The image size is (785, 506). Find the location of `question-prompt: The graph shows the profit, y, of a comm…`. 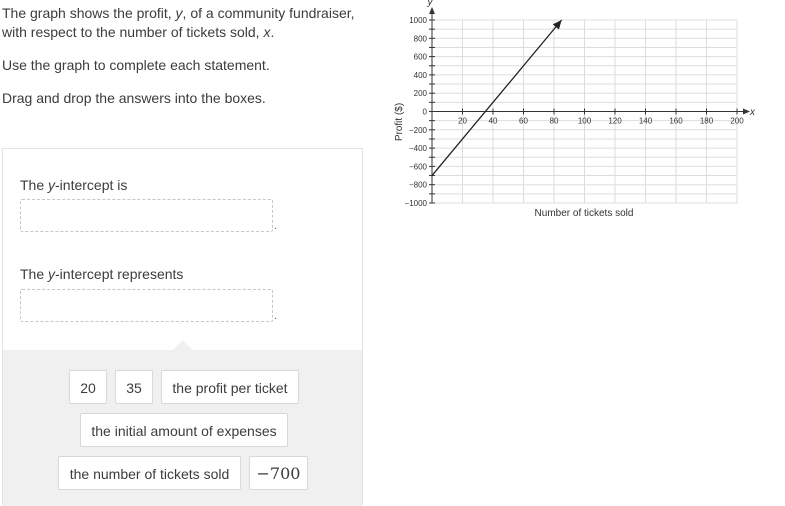

question-prompt: The graph shows the profit, y, of a comm… is located at coordinates (187, 63).